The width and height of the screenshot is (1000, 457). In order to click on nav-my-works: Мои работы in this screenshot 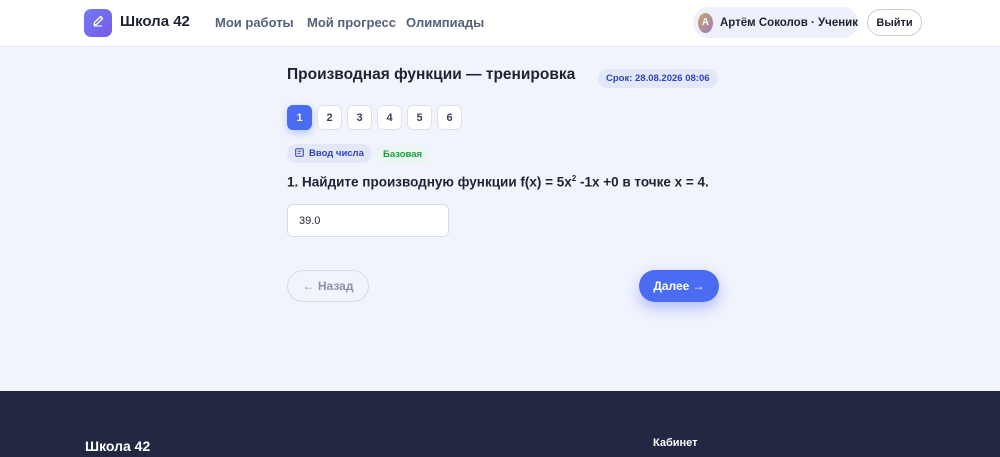, I will do `click(254, 22)`.